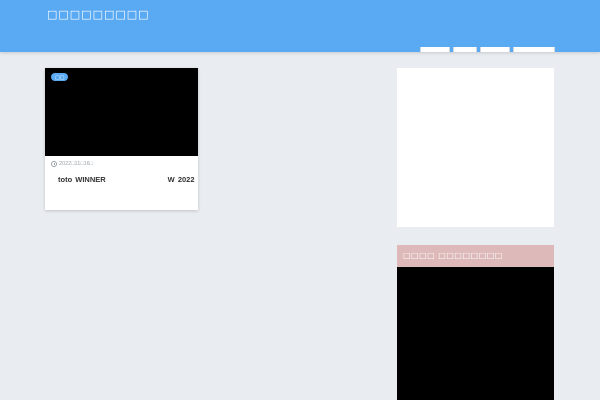 This screenshot has height=400, width=600. I want to click on sidebar-ad-box, so click(475, 147).